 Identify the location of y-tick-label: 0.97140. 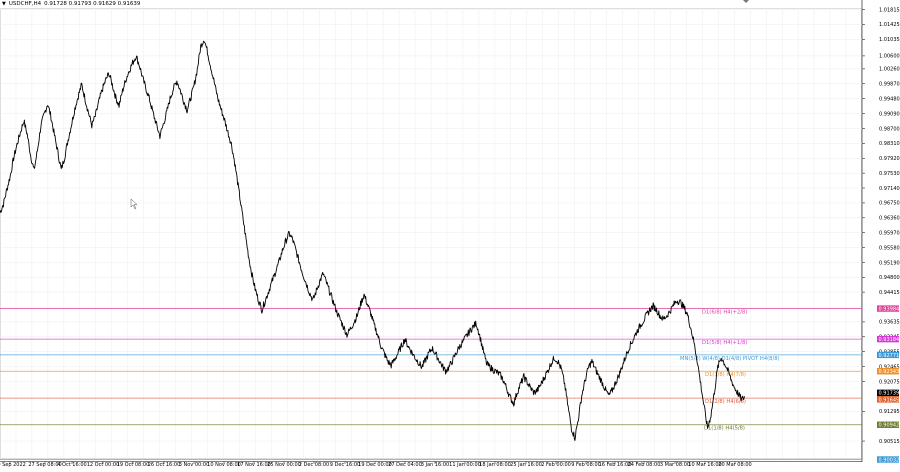
(889, 189).